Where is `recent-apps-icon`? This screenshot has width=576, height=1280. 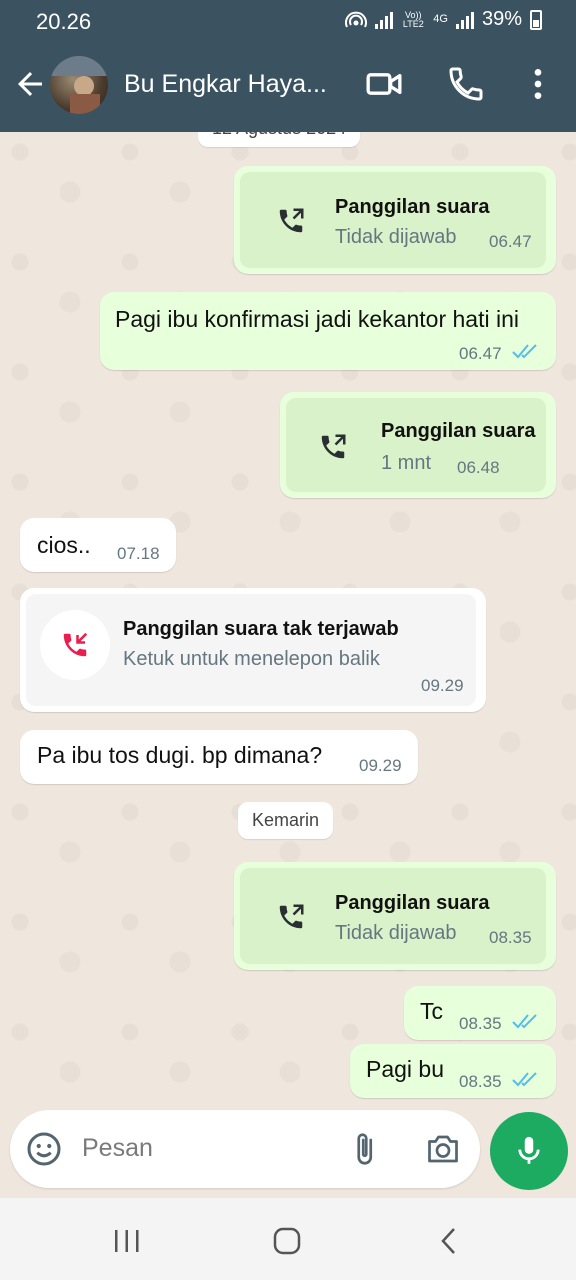 recent-apps-icon is located at coordinates (127, 1241).